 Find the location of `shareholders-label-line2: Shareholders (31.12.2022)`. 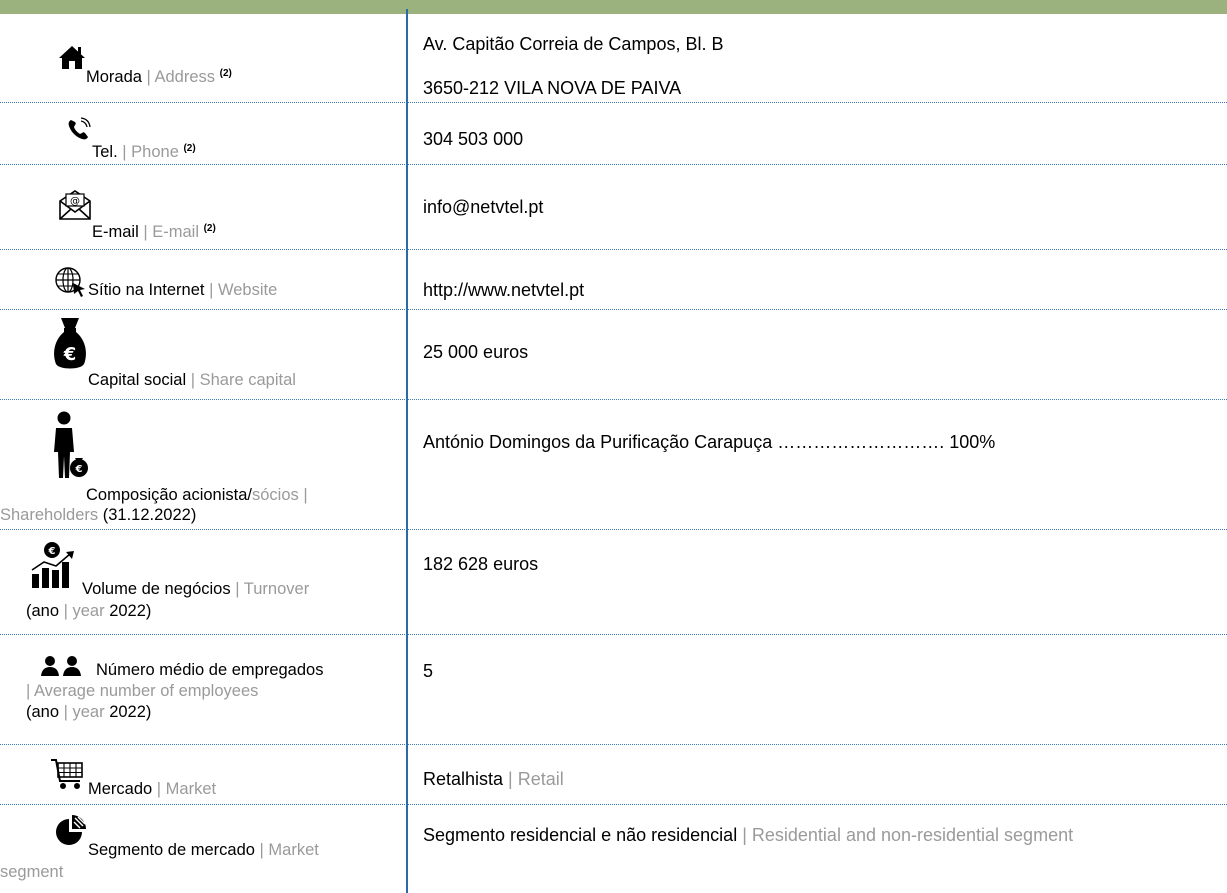

shareholders-label-line2: Shareholders (31.12.2022) is located at coordinates (98, 515).